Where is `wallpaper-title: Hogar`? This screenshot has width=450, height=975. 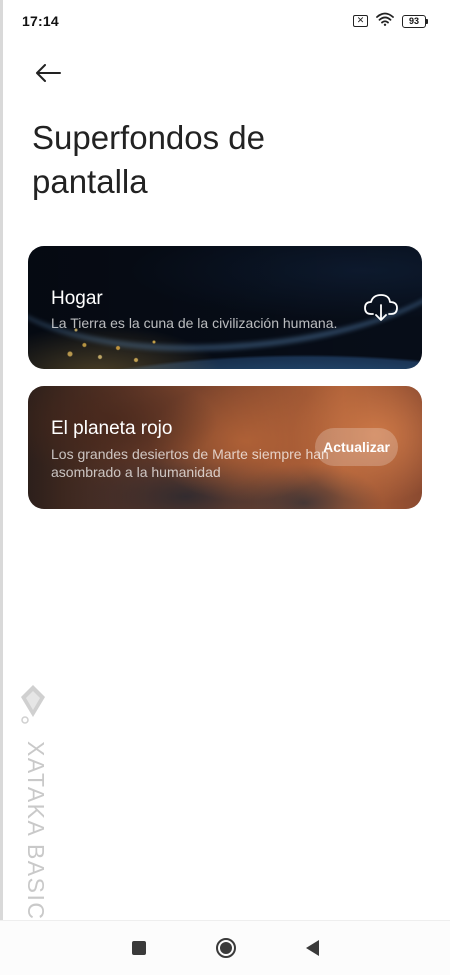 wallpaper-title: Hogar is located at coordinates (77, 298).